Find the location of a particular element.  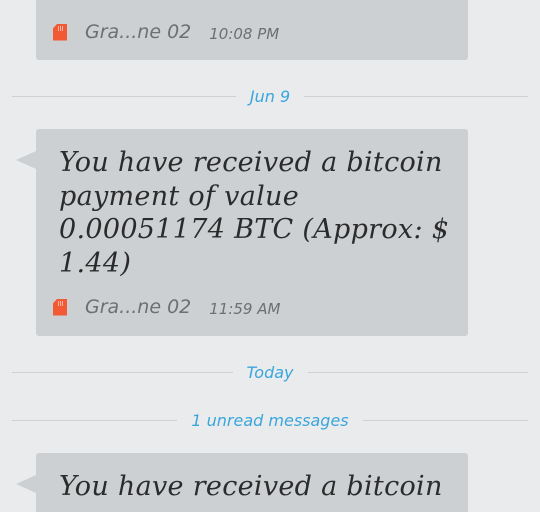

message-bubble: You have received a bitcoin is located at coordinates (242, 482).